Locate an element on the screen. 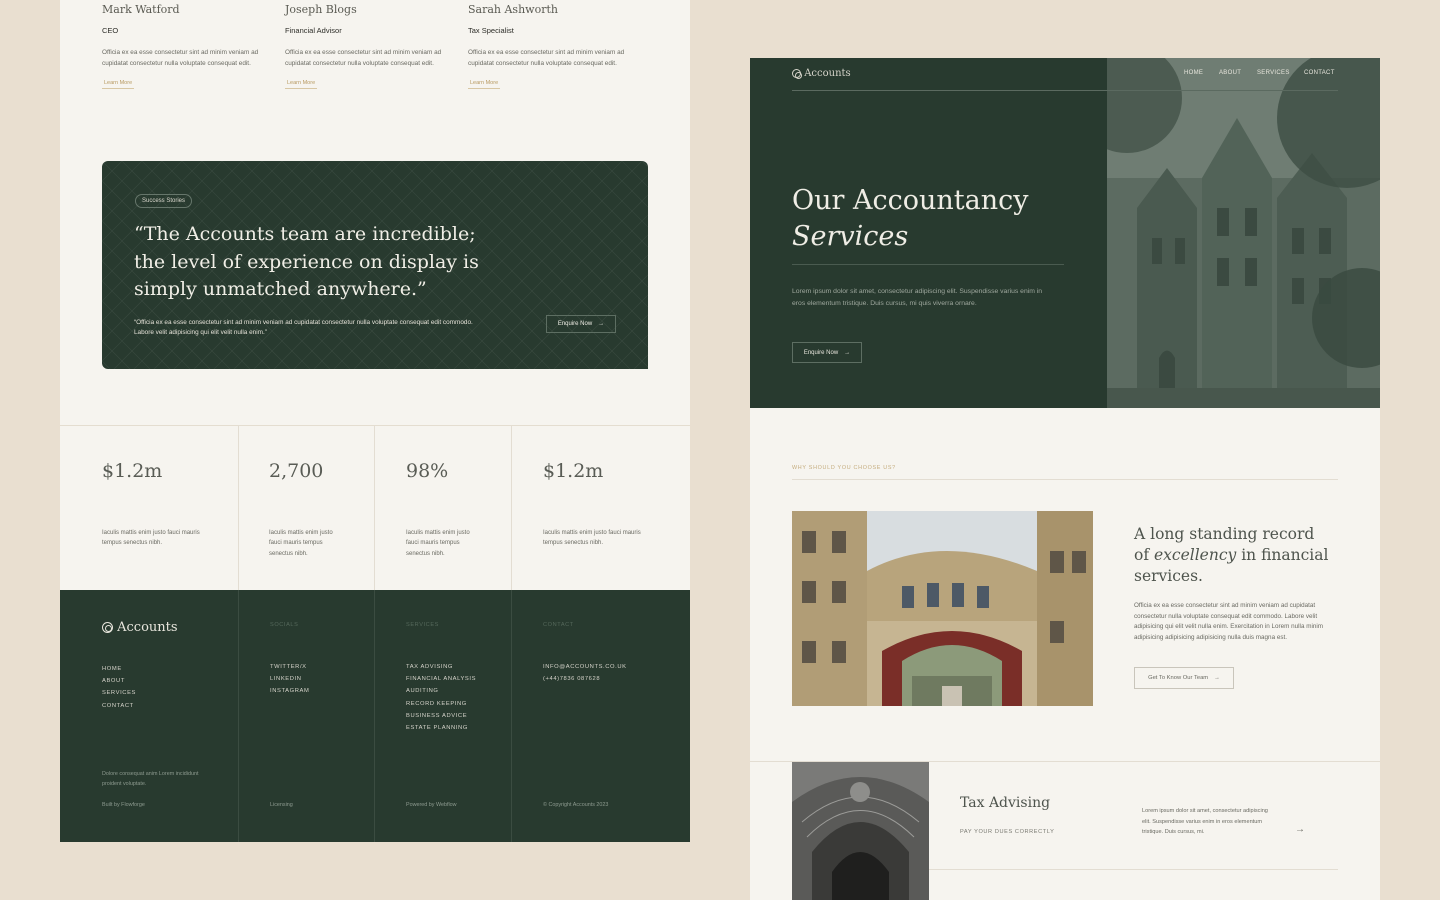 This screenshot has width=1440, height=900. enquire-now-button: Enquire Now → is located at coordinates (581, 324).